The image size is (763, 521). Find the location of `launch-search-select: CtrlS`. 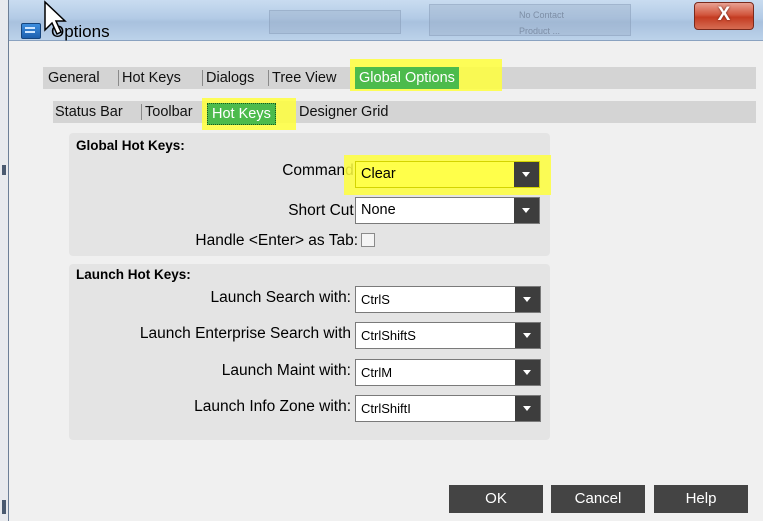

launch-search-select: CtrlS is located at coordinates (448, 299).